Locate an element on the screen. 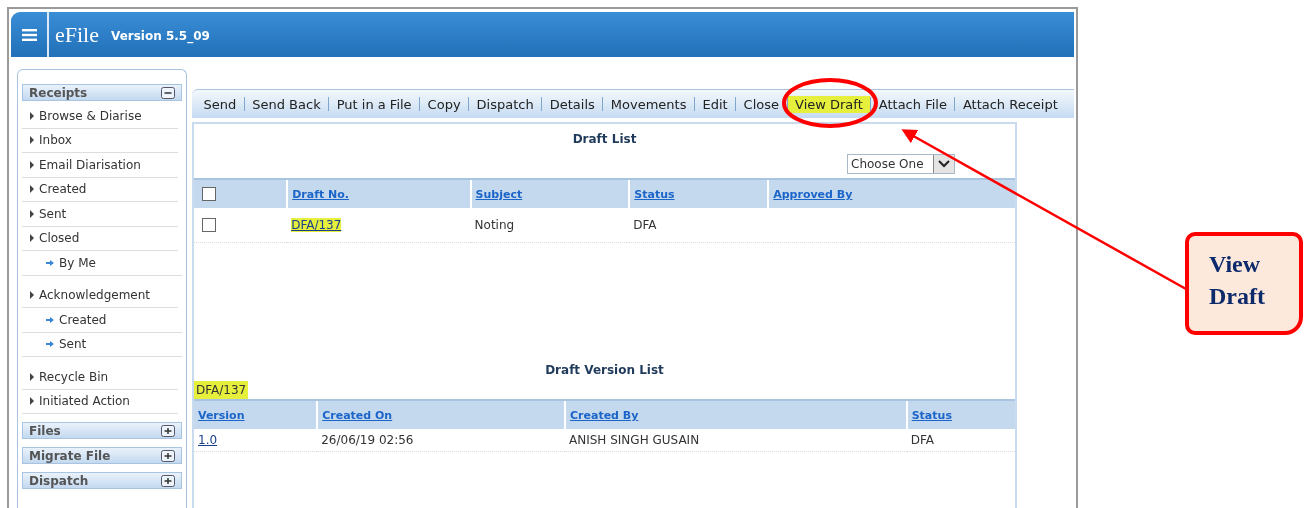  version-link: 1.0 is located at coordinates (208, 440).